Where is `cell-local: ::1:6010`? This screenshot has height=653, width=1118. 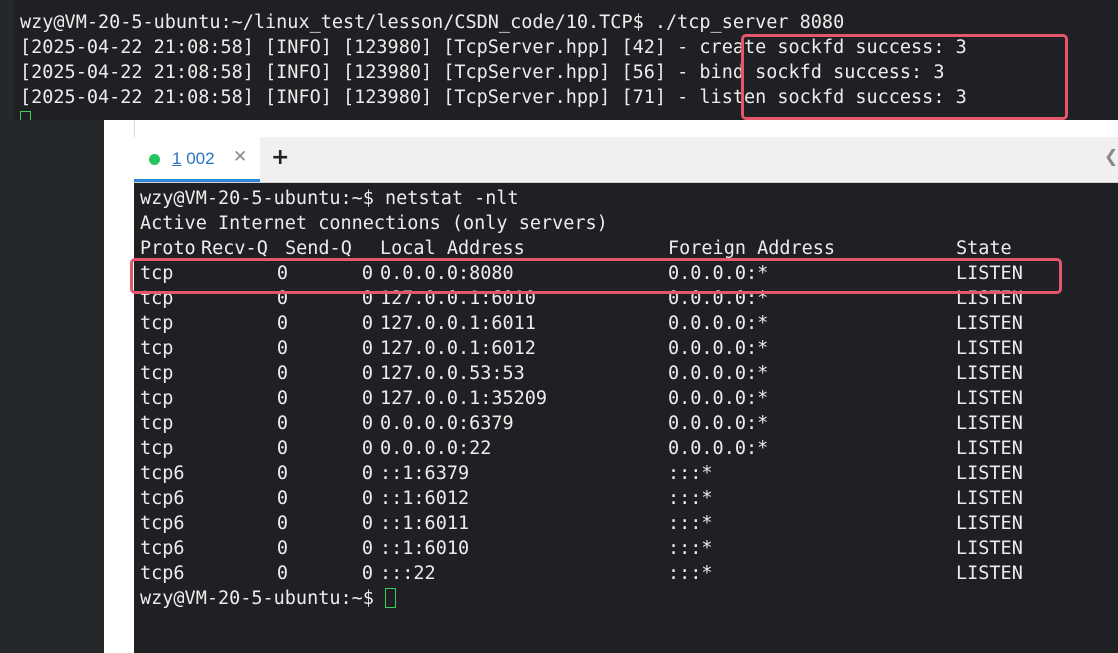
cell-local: ::1:6010 is located at coordinates (425, 548).